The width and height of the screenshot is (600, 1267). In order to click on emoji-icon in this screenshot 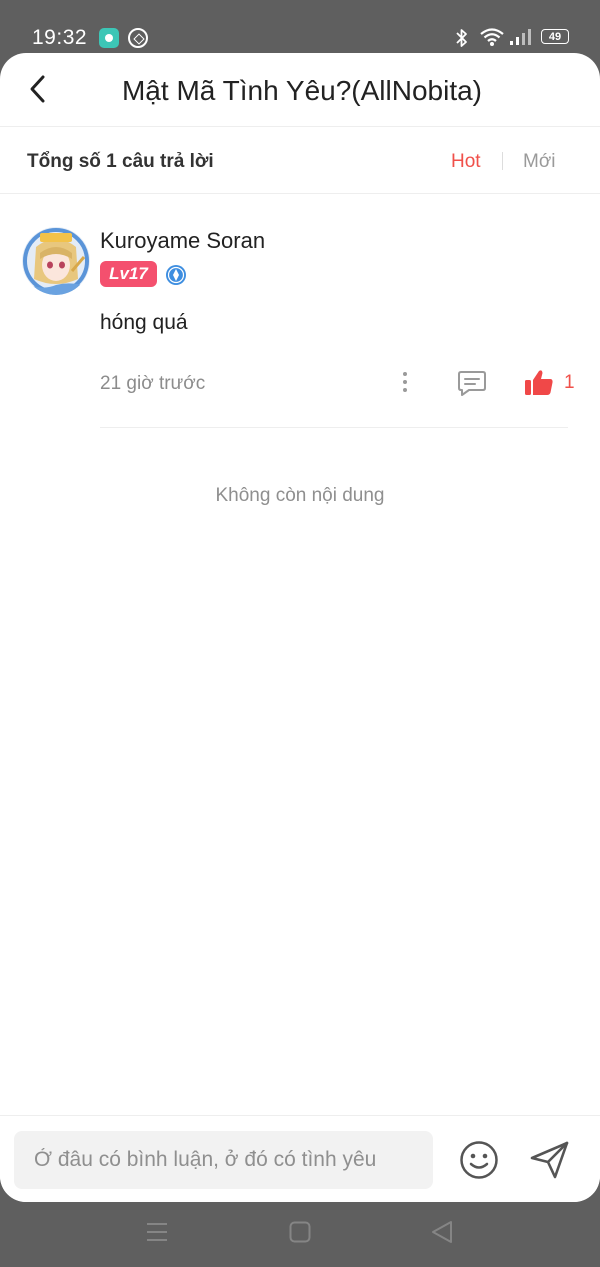, I will do `click(479, 1162)`.